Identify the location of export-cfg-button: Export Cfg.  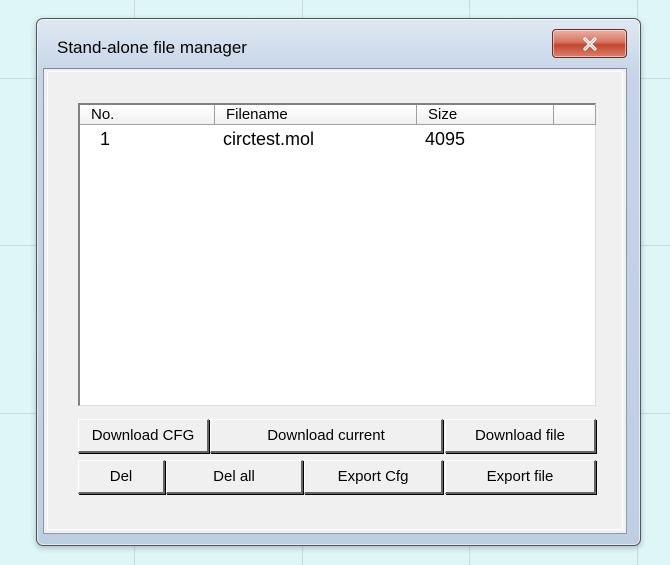
(373, 477).